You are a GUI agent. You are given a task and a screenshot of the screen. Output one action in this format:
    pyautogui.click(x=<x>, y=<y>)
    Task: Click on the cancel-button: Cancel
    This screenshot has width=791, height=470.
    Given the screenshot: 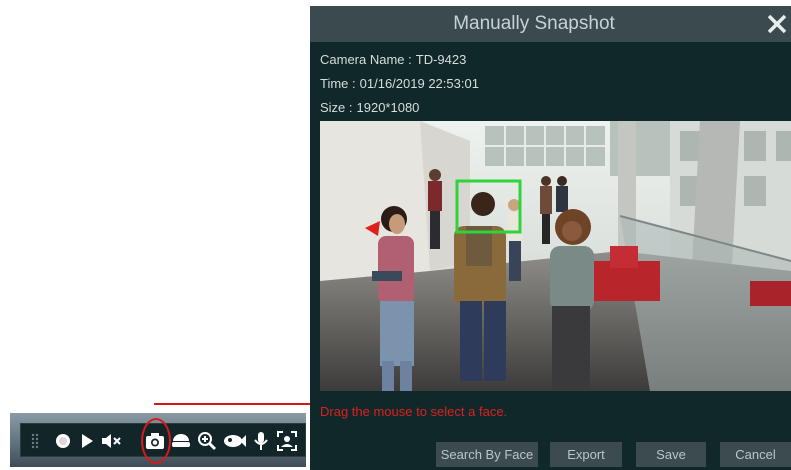 What is the action you would take?
    pyautogui.click(x=755, y=454)
    